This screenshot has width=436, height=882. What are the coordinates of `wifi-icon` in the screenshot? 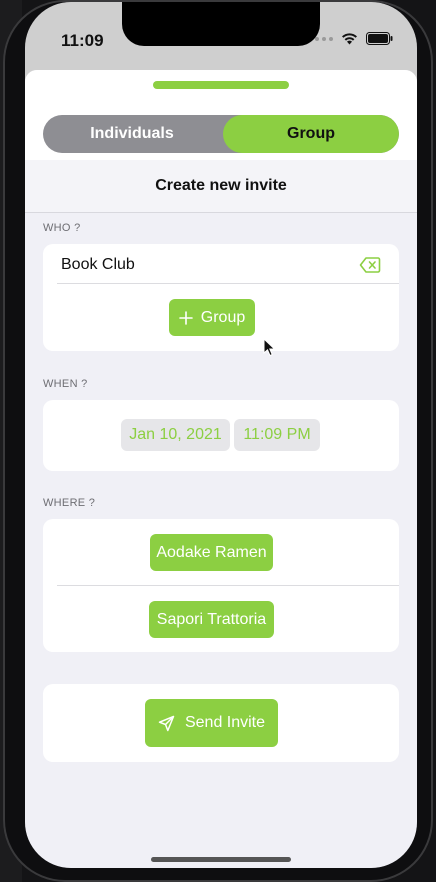 It's located at (349, 39).